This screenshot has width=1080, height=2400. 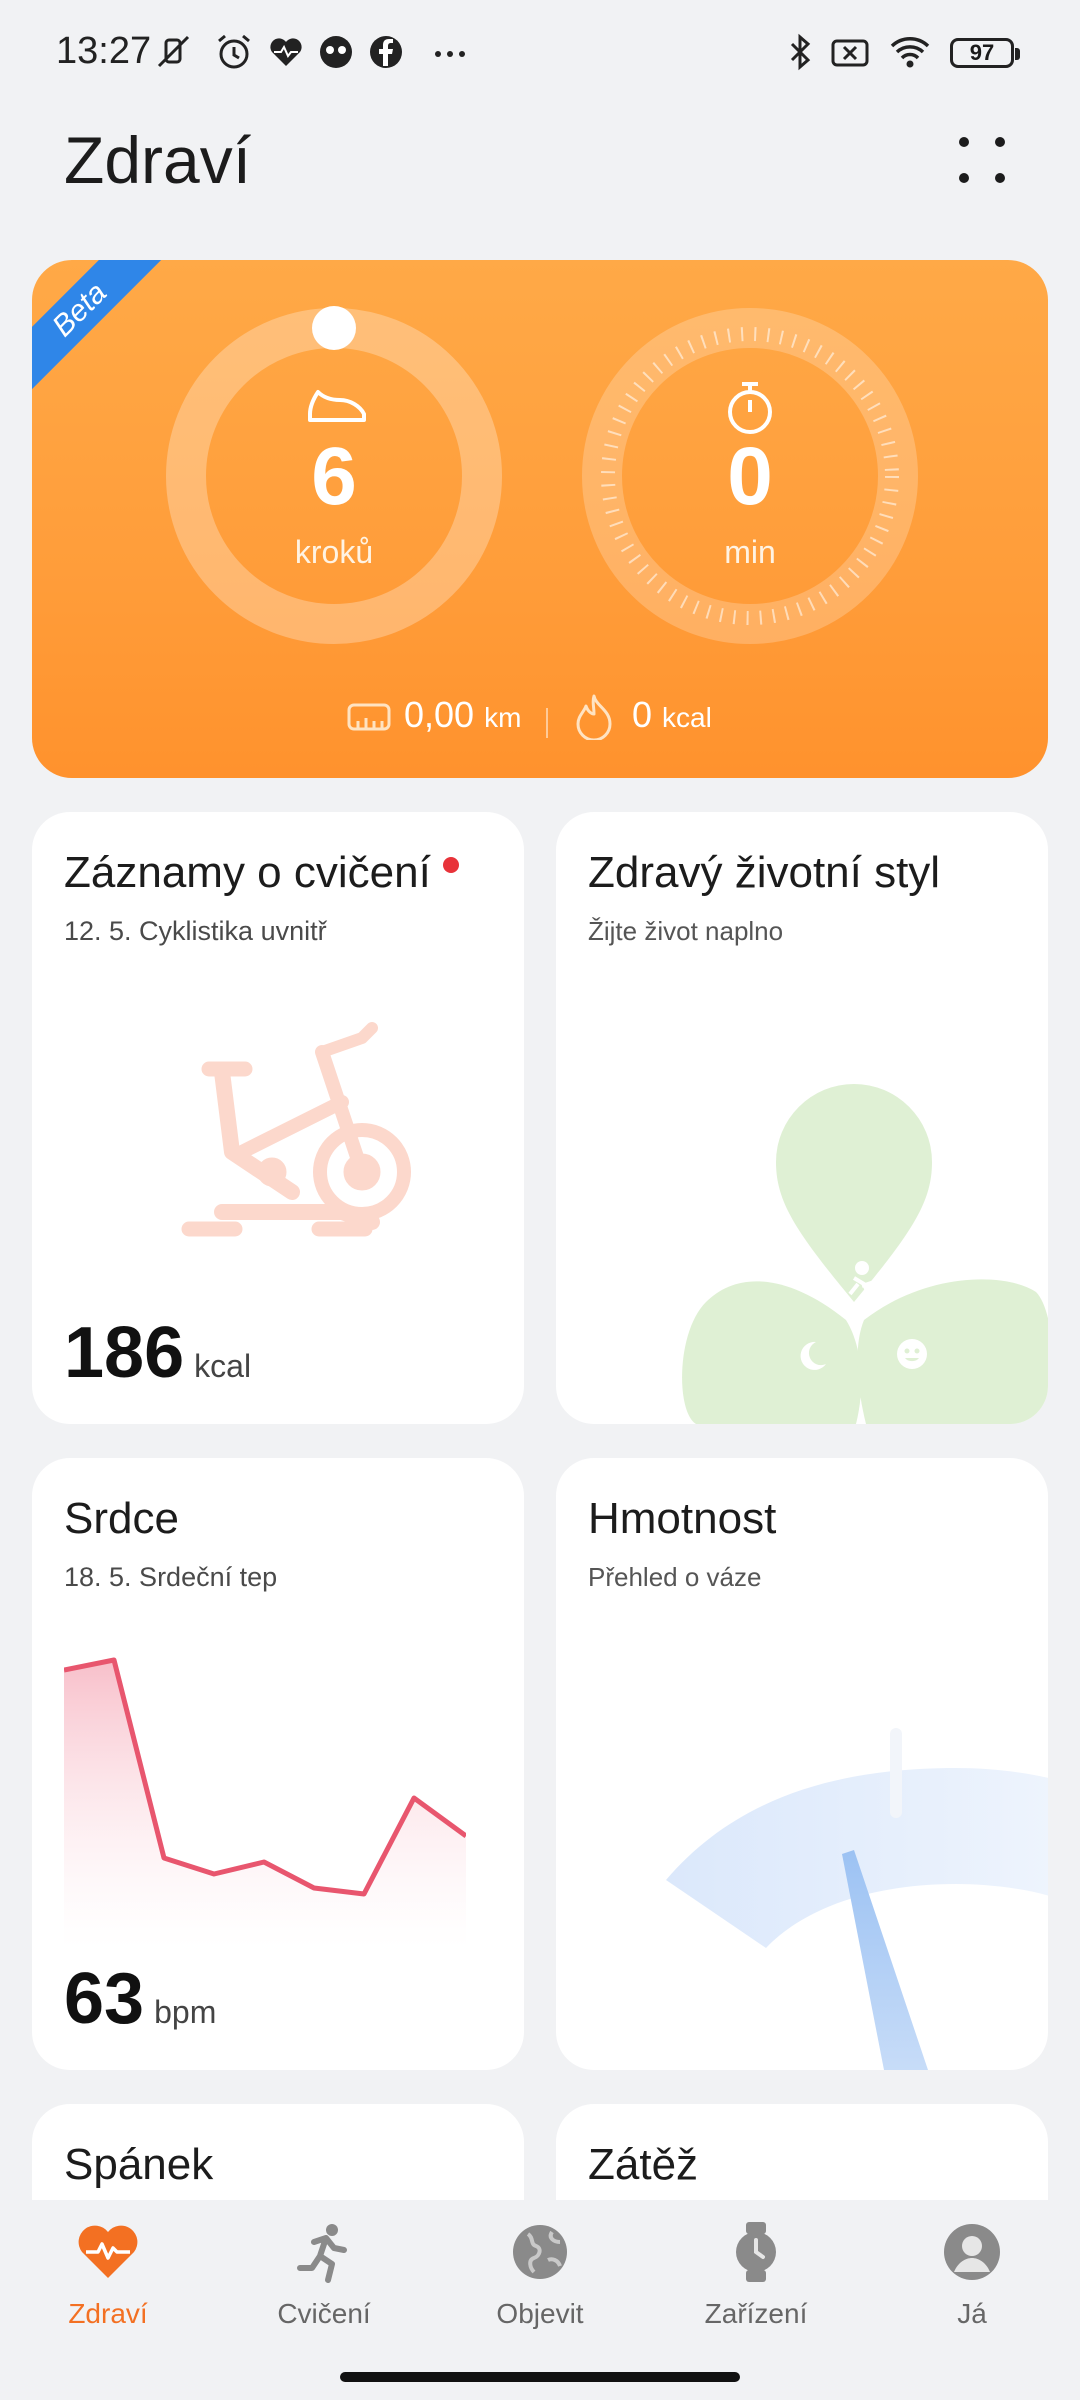 I want to click on nav-exercise: Cvičení, so click(x=324, y=2275).